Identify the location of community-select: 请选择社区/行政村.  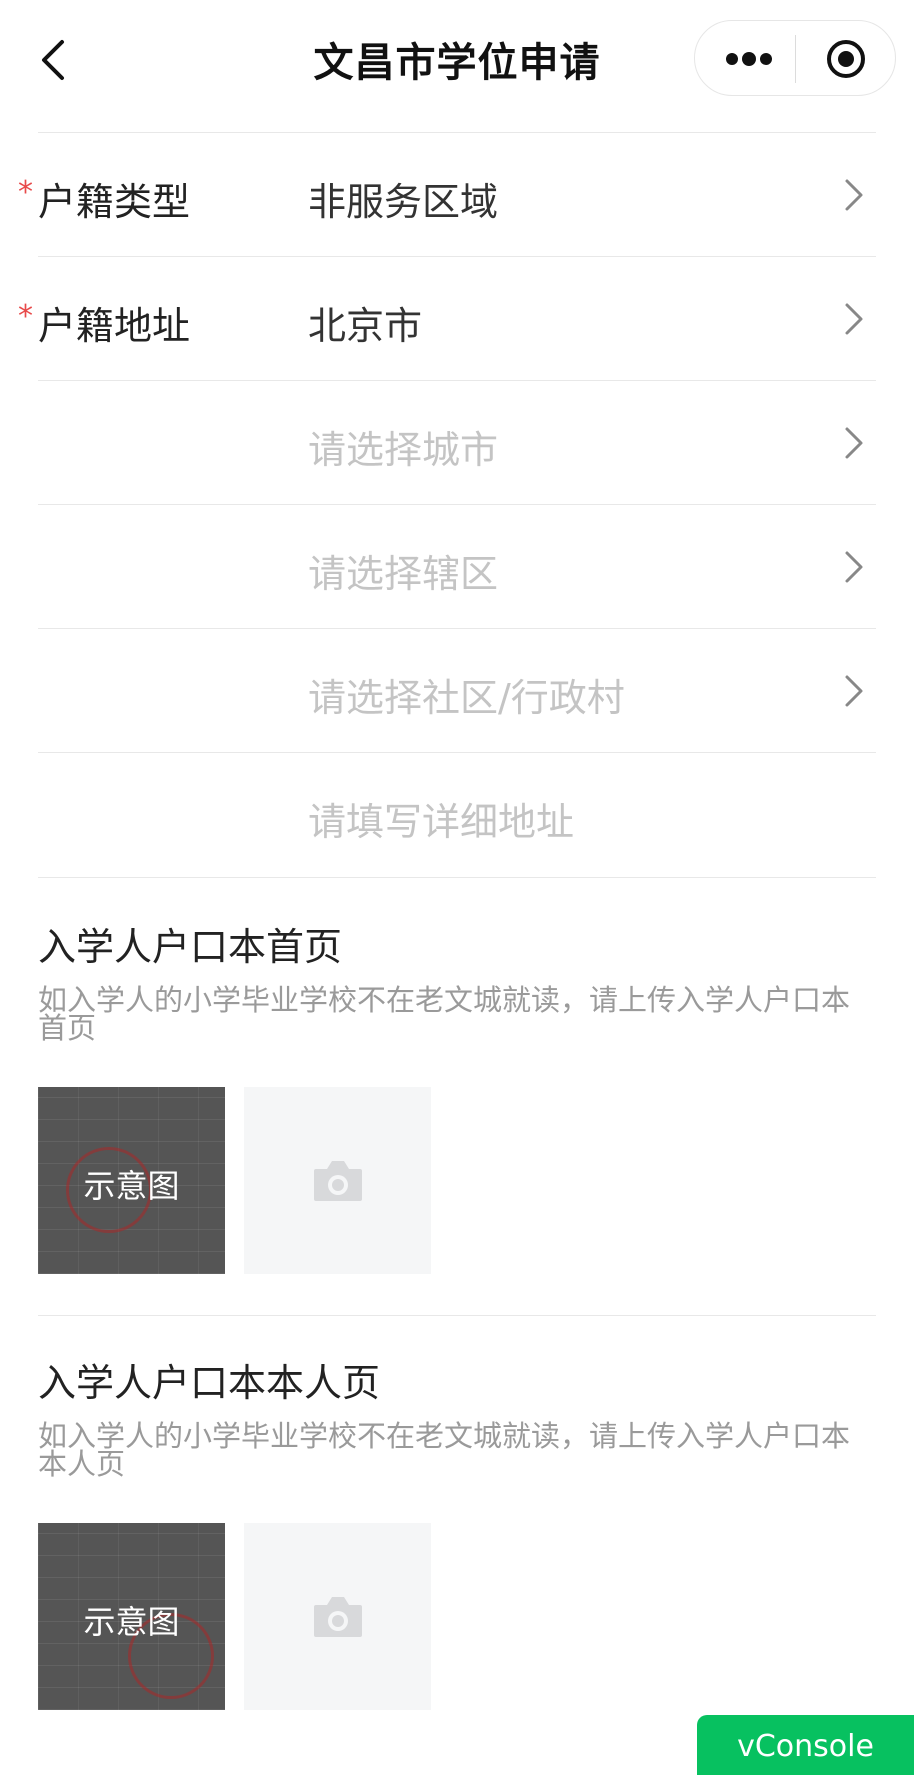
(466, 694).